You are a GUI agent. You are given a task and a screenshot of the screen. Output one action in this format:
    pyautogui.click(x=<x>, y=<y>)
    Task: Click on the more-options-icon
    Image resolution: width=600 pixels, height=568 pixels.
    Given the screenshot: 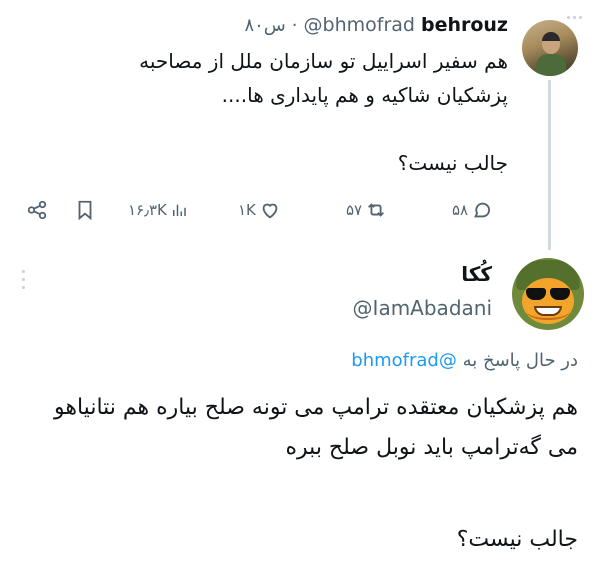 What is the action you would take?
    pyautogui.click(x=575, y=18)
    